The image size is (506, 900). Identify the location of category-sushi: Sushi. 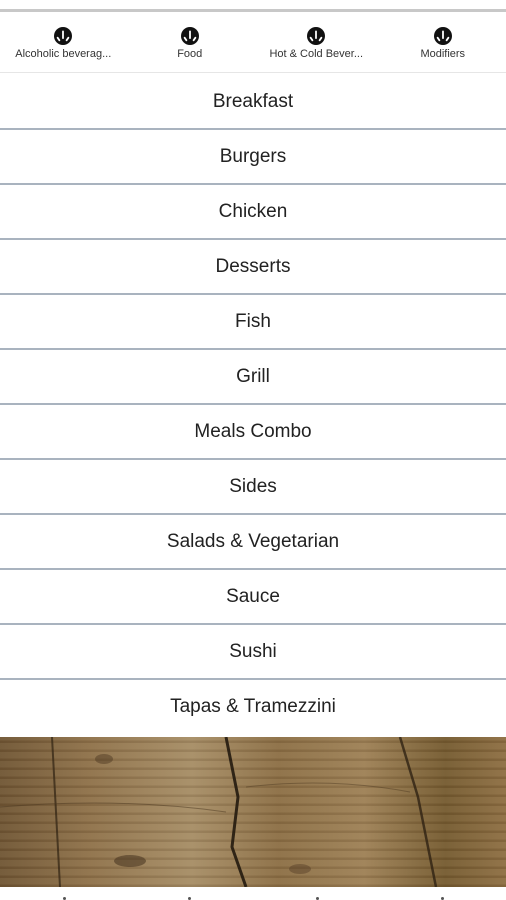
(253, 652).